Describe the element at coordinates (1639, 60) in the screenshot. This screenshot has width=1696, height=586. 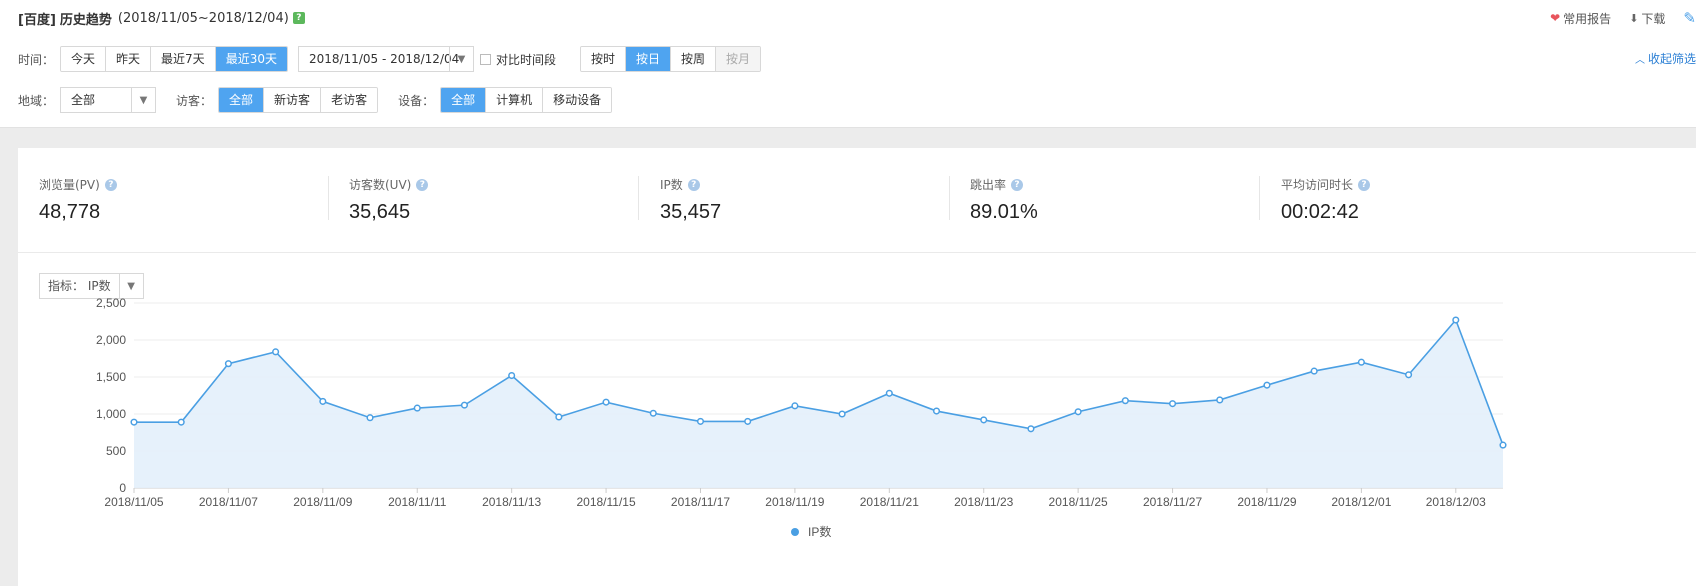
I see `chevron-up-icon: ︿` at that location.